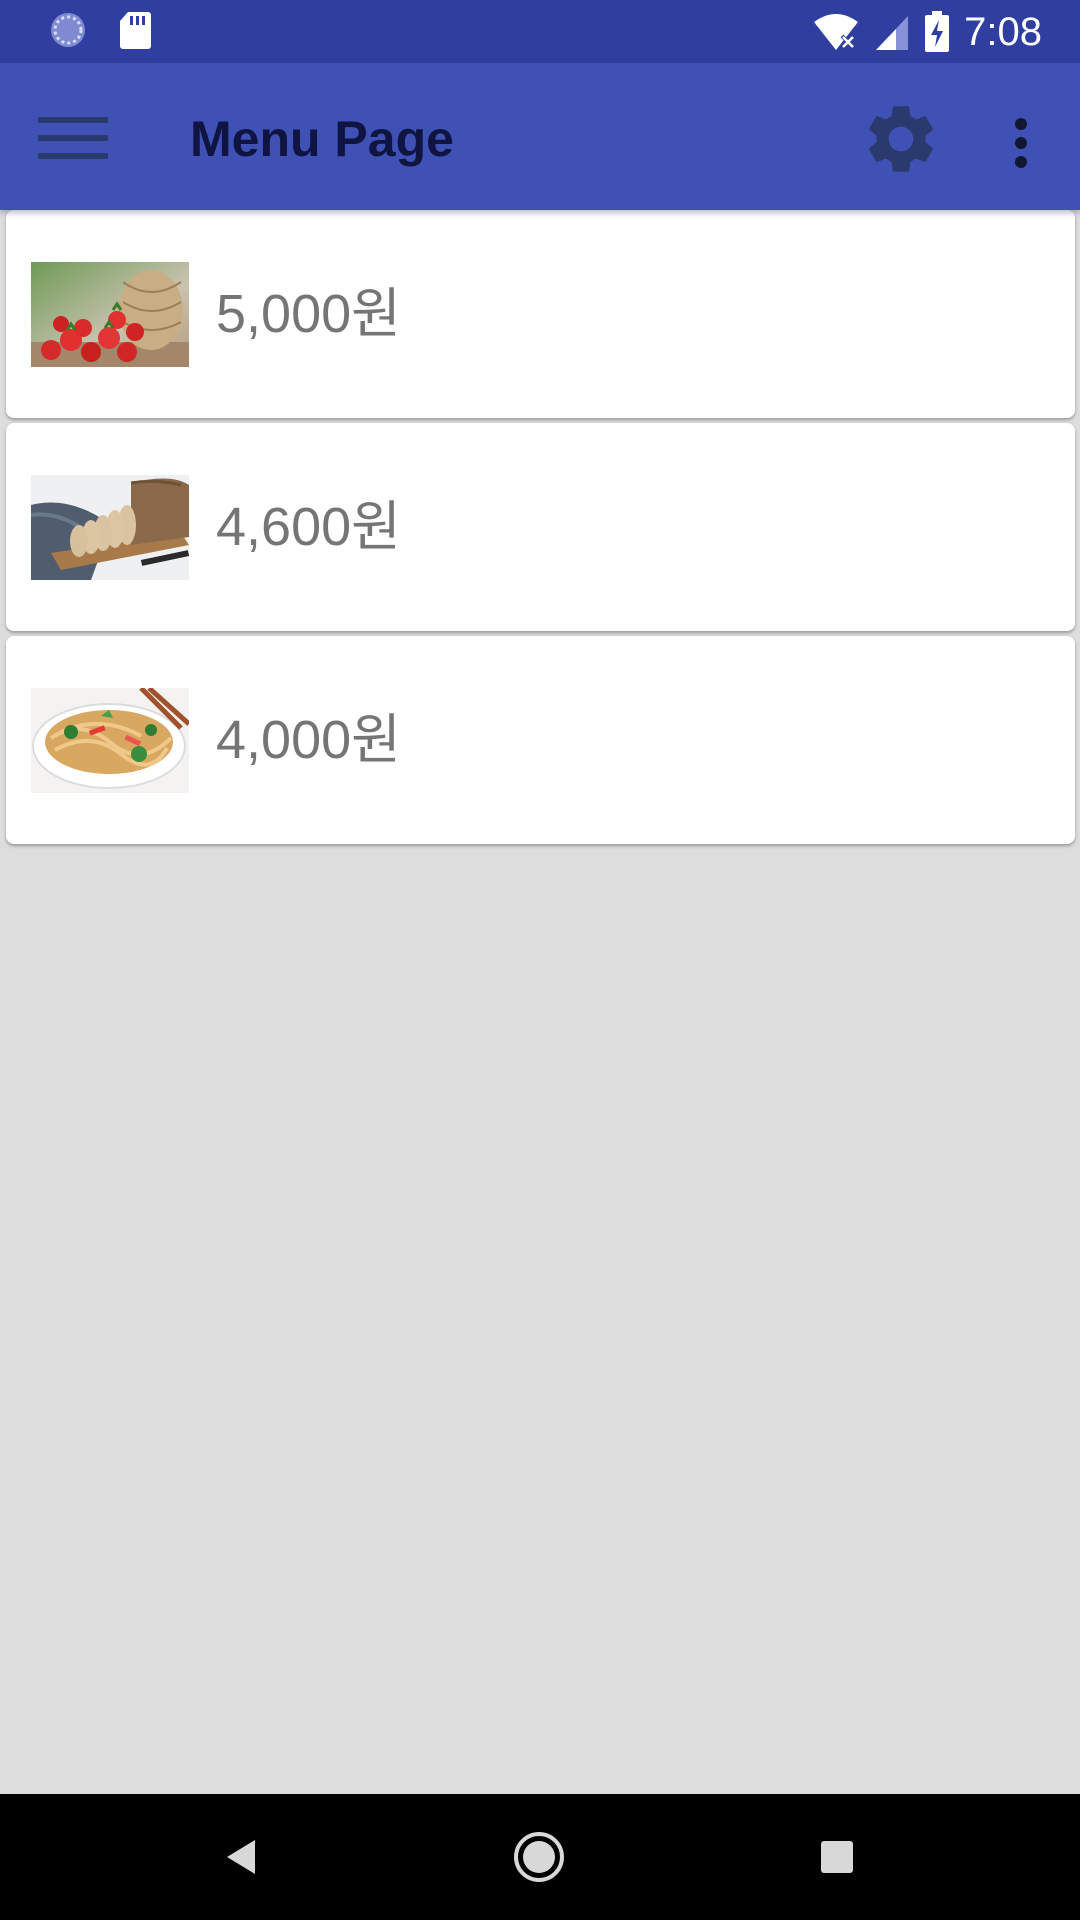 This screenshot has width=1080, height=1920. What do you see at coordinates (135, 30) in the screenshot?
I see `sd-card-icon` at bounding box center [135, 30].